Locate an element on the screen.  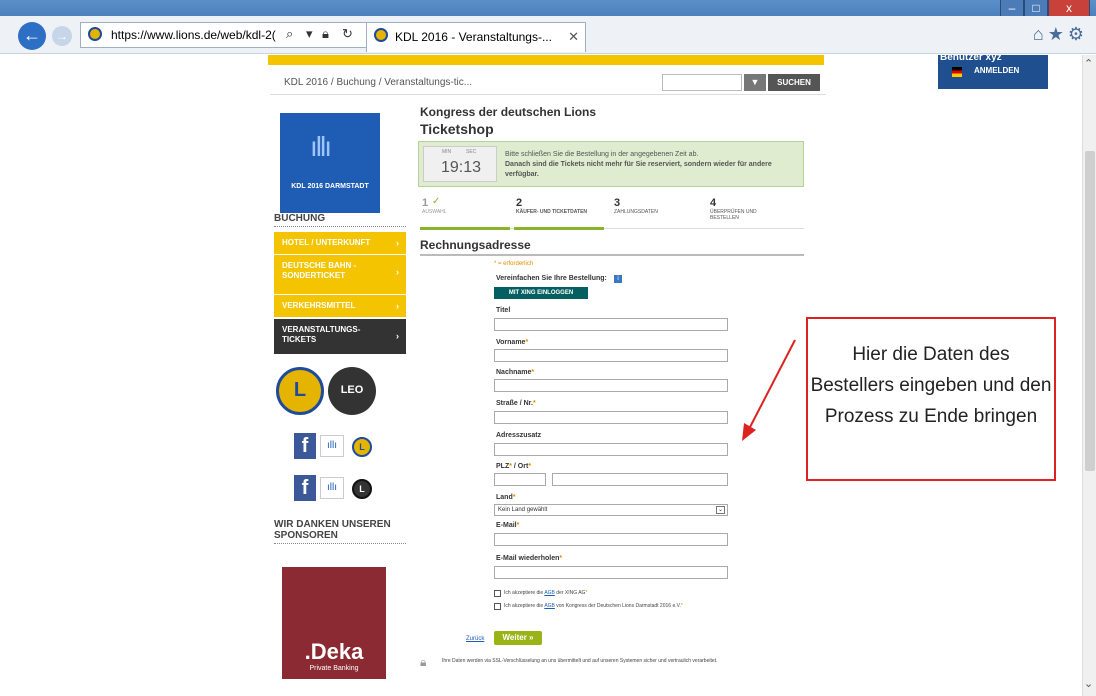
forward-icon: → is located at coordinates (62, 36).